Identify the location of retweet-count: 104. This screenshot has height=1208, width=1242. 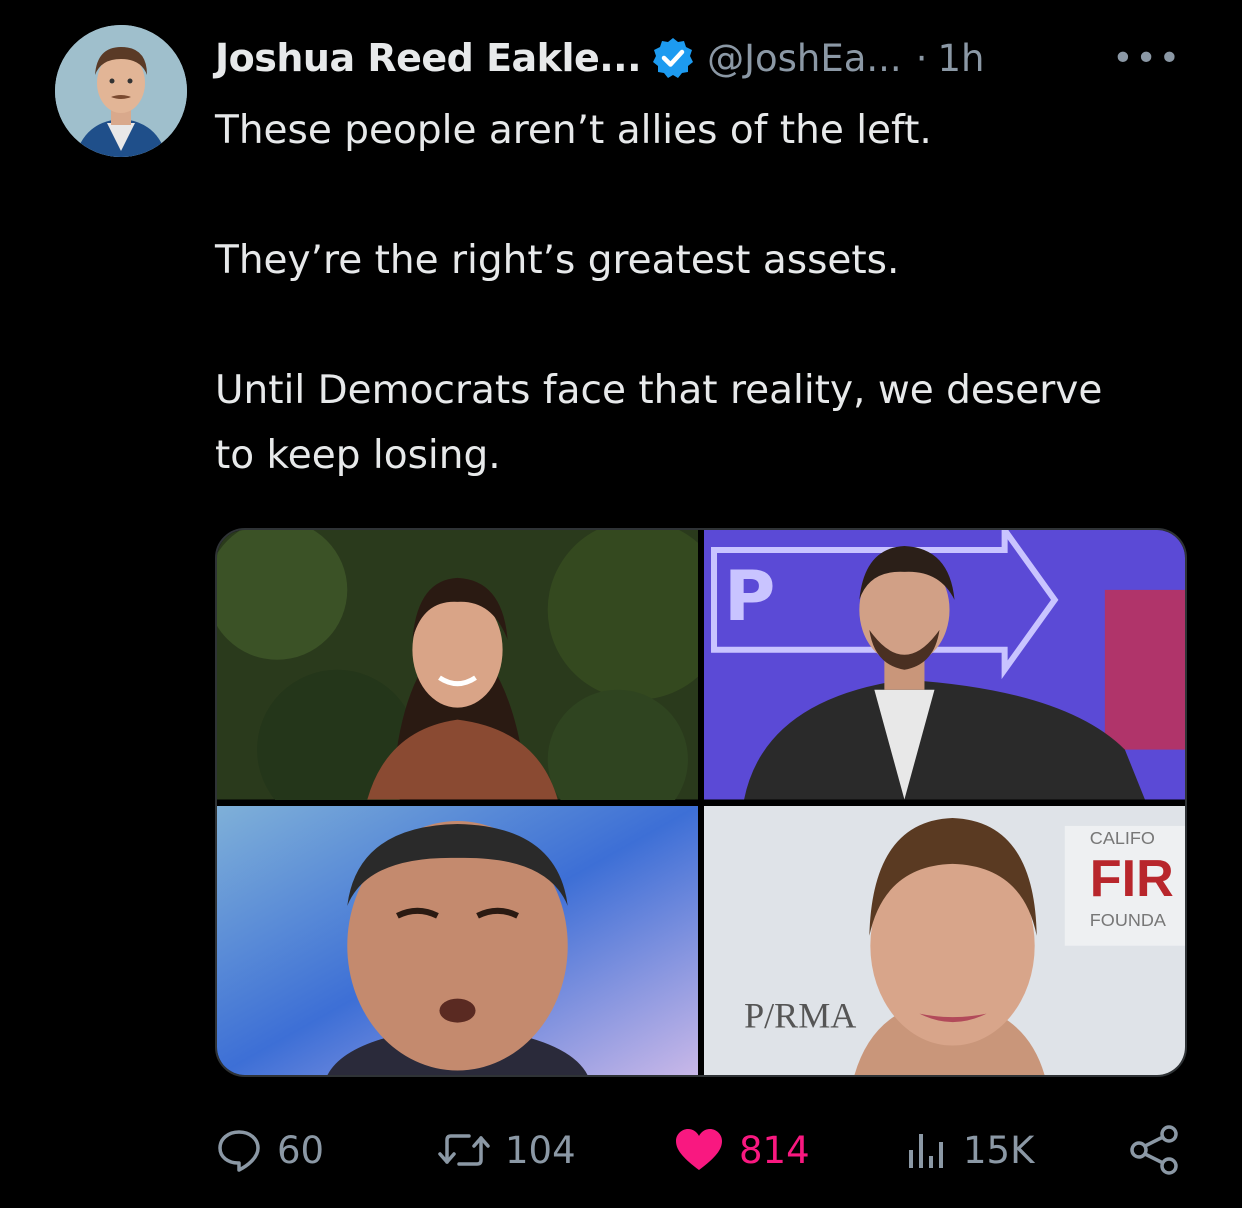
(540, 1150).